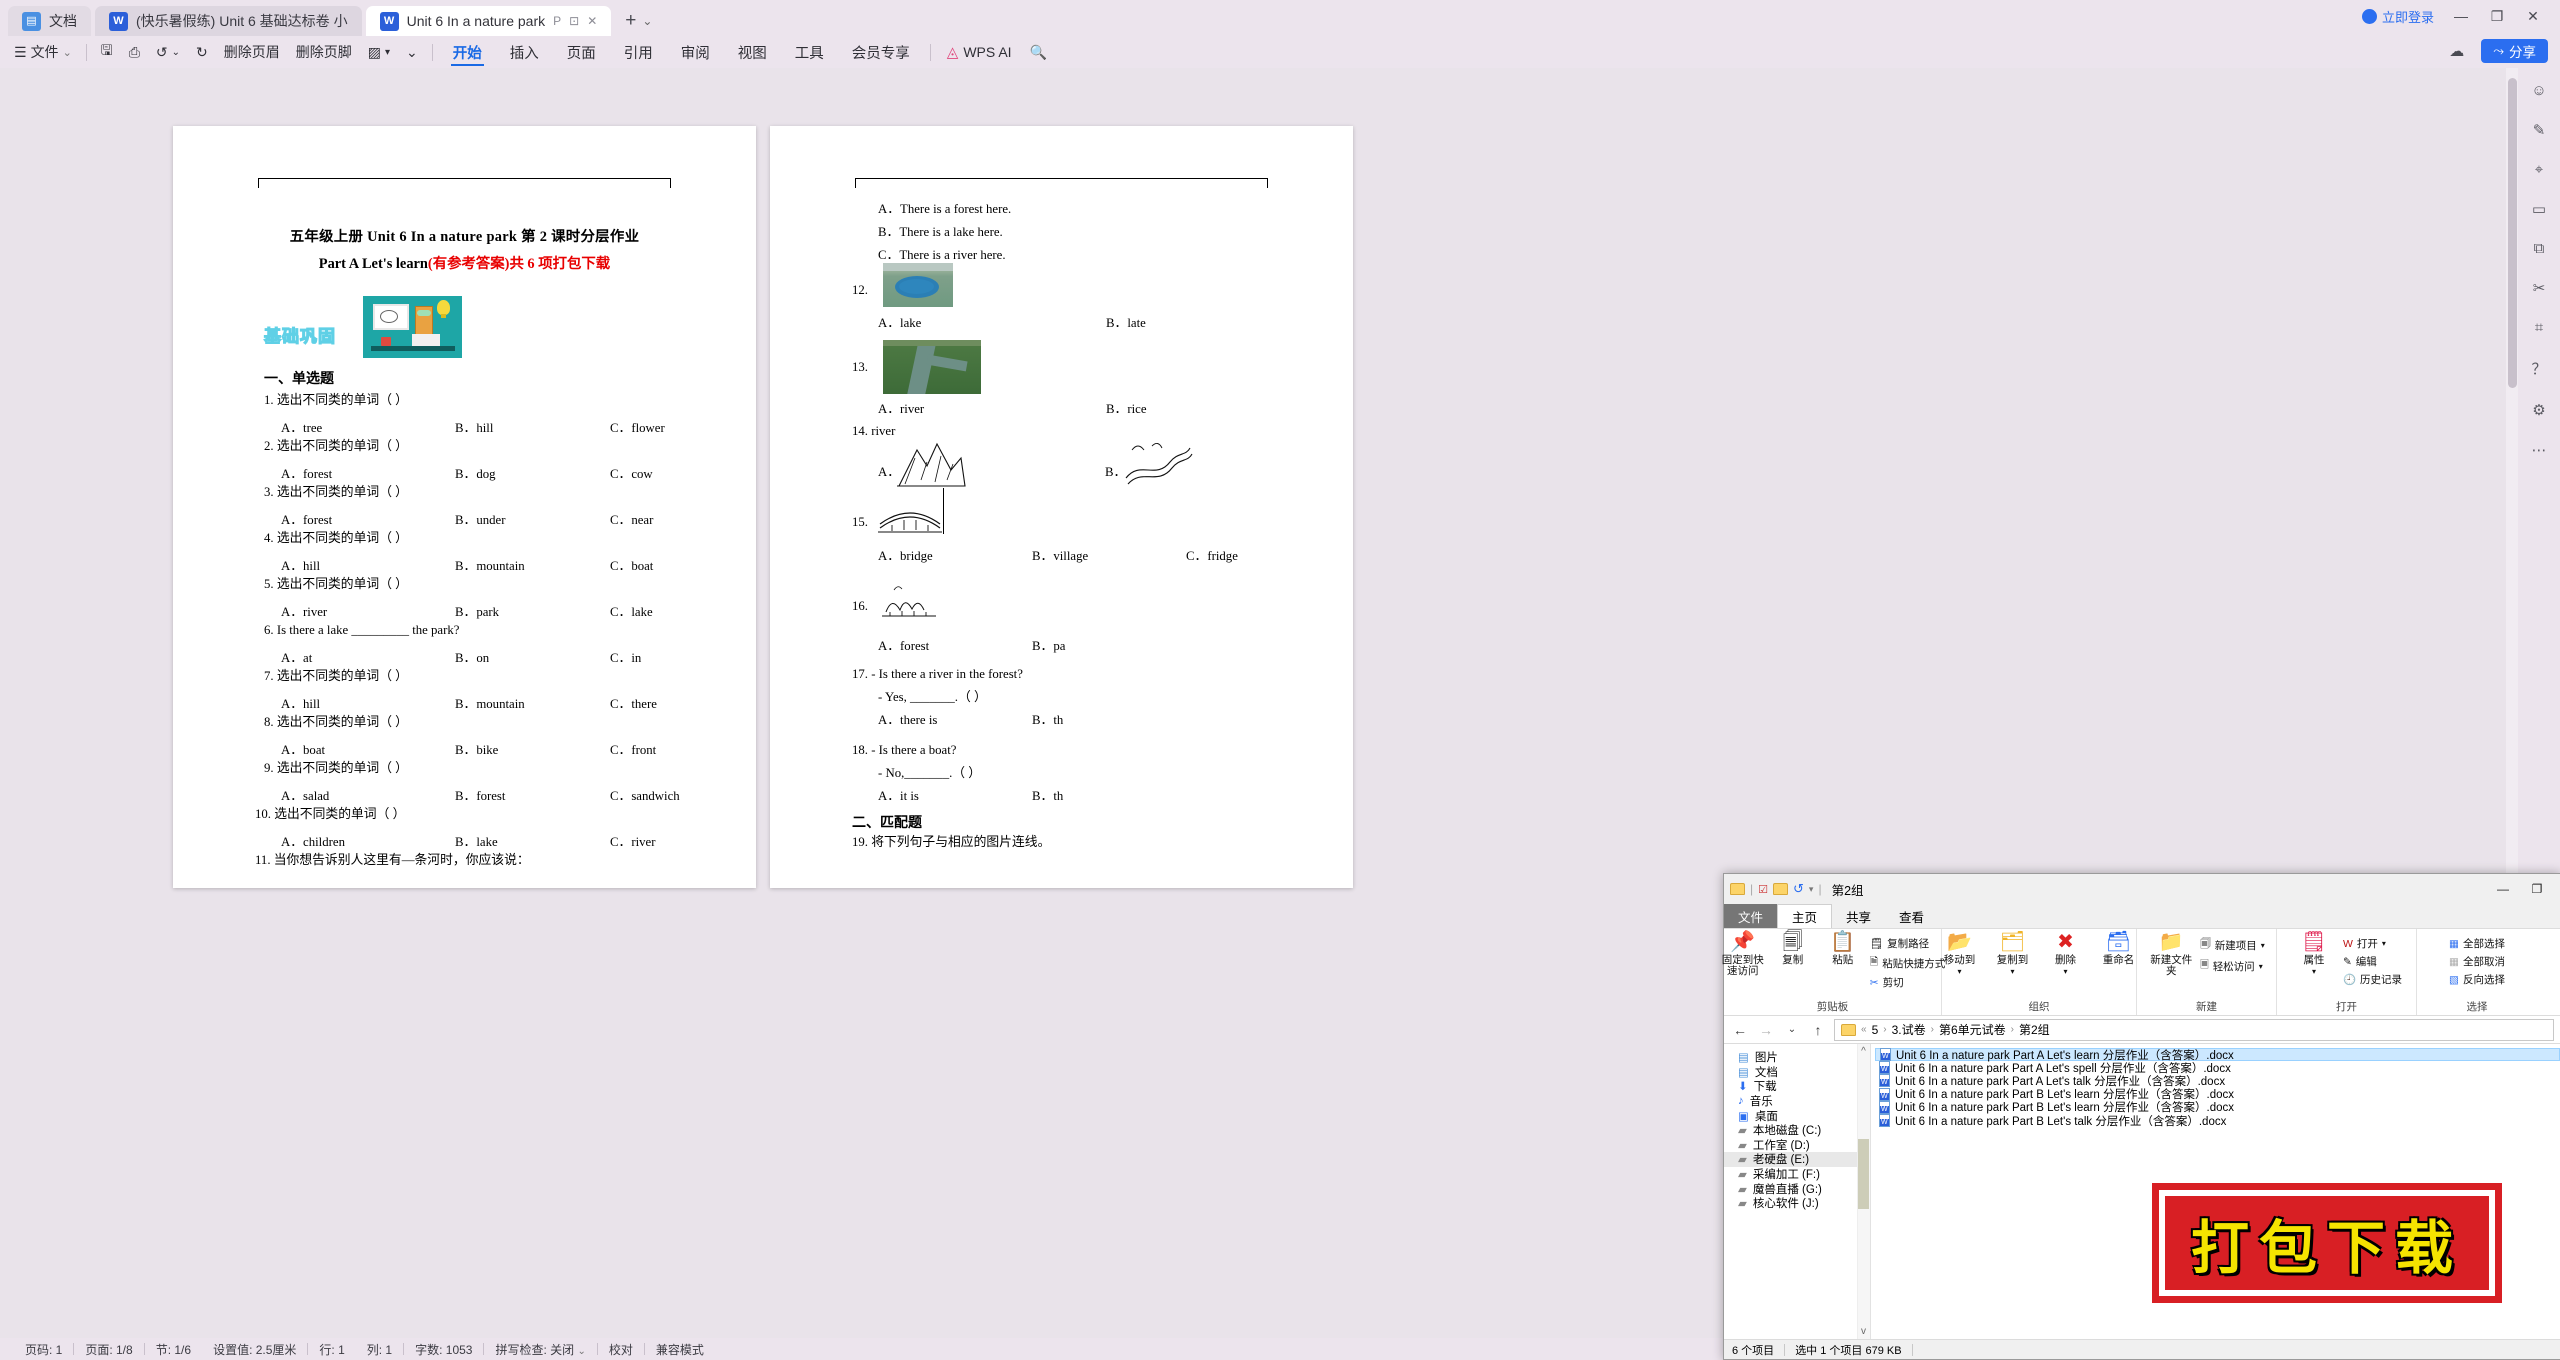  Describe the element at coordinates (944, 209) in the screenshot. I see `q11-option-a: A．There is a forest here.` at that location.